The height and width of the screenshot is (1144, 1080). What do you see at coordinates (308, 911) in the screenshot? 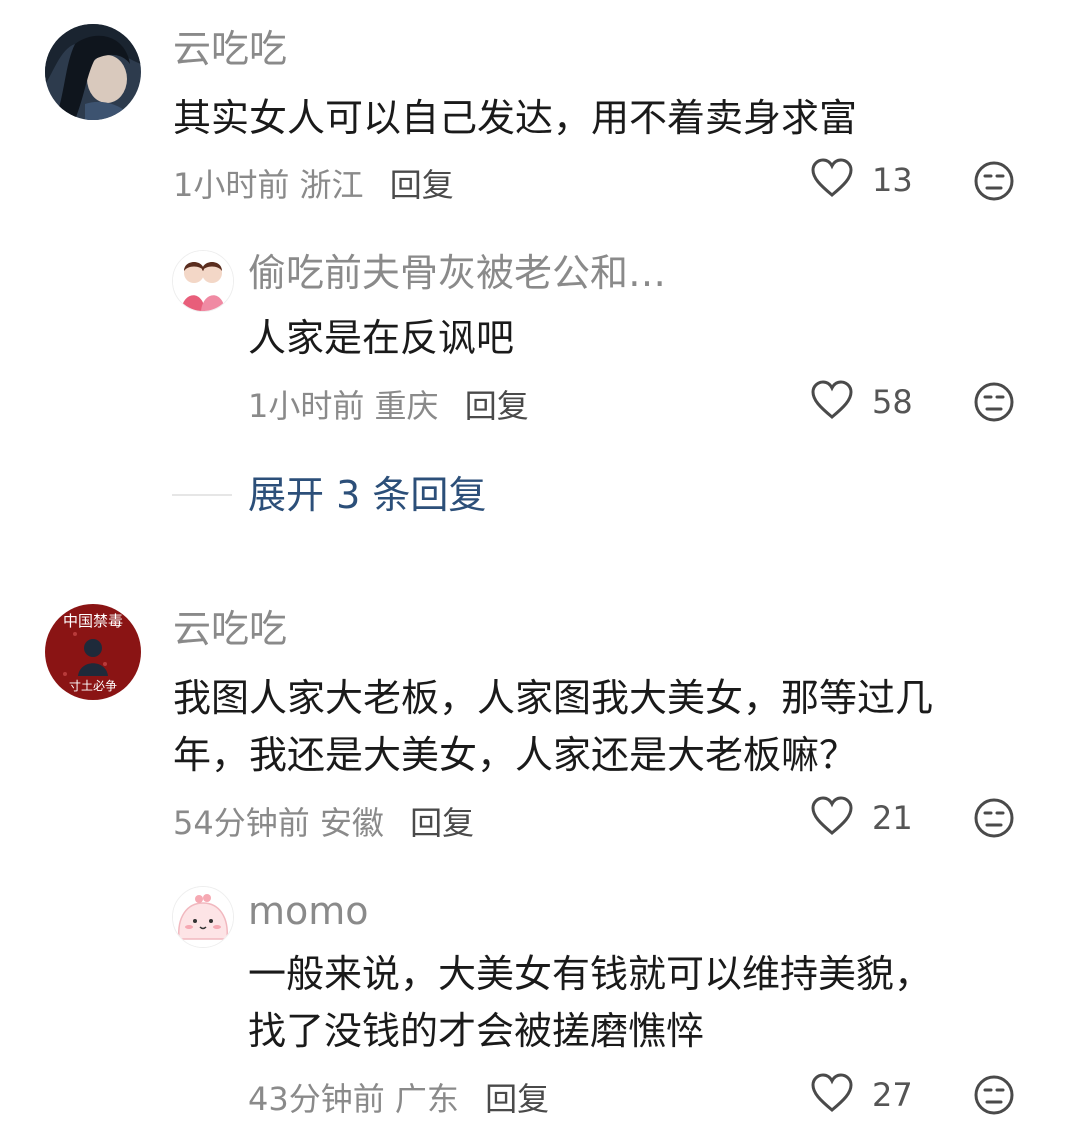
I see `reply-username: momo` at bounding box center [308, 911].